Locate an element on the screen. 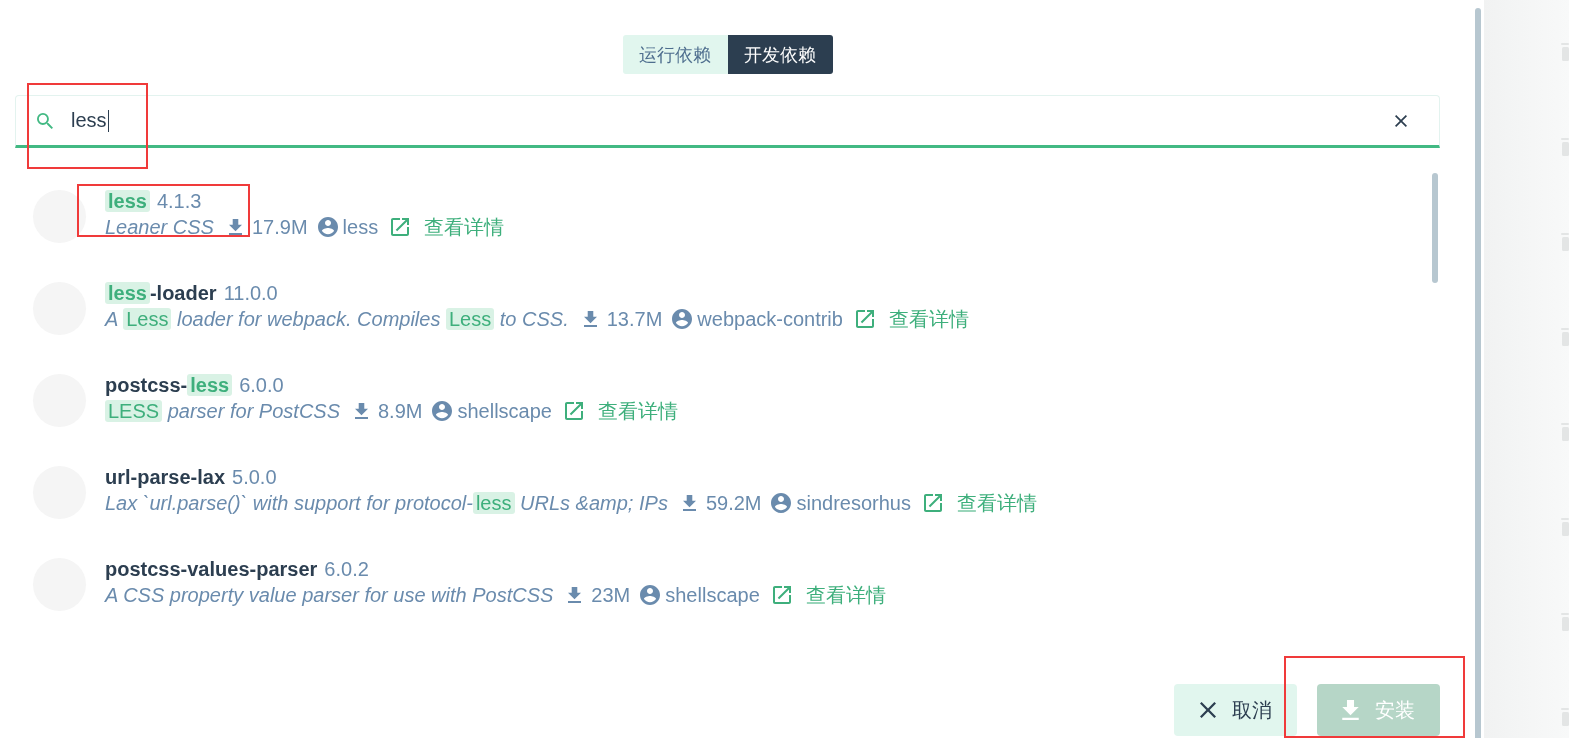 The width and height of the screenshot is (1569, 738). package-description: A CSS property value parser for use with PostCSS is located at coordinates (329, 595).